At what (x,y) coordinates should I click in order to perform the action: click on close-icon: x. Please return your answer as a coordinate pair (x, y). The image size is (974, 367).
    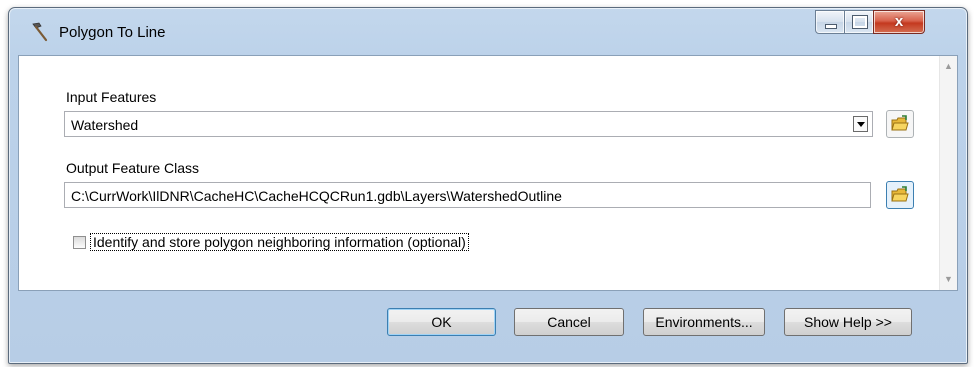
    Looking at the image, I should click on (899, 21).